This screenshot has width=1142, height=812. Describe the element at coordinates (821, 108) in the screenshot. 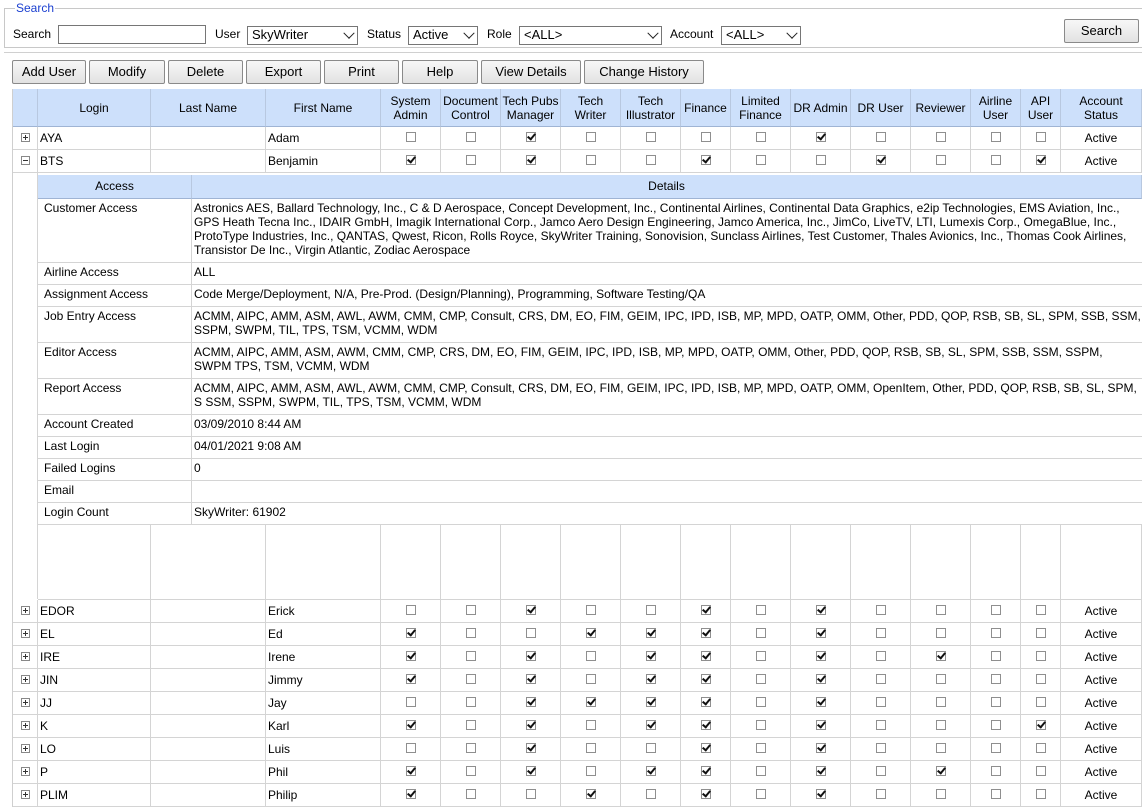

I see `column-header-role: DR Admin` at that location.